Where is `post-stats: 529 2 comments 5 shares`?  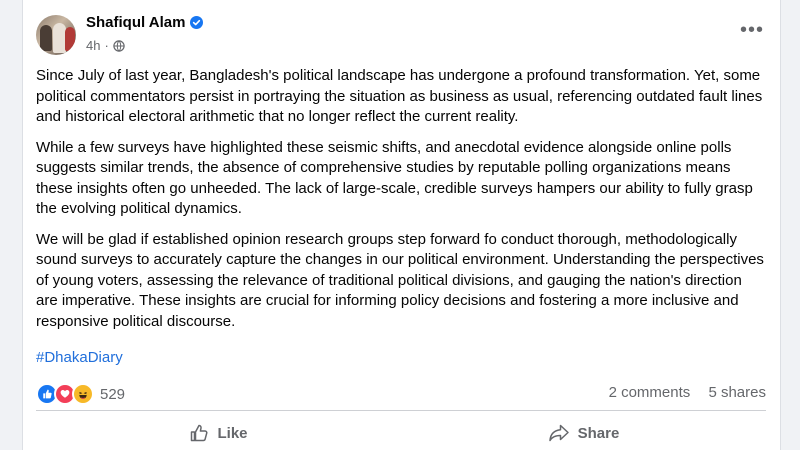 post-stats: 529 2 comments 5 shares is located at coordinates (401, 394).